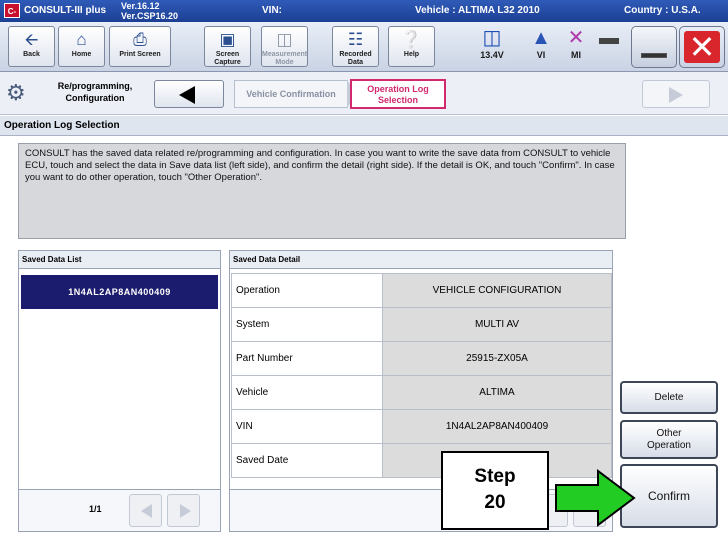 This screenshot has width=728, height=542. I want to click on vin-label: VIN:, so click(272, 10).